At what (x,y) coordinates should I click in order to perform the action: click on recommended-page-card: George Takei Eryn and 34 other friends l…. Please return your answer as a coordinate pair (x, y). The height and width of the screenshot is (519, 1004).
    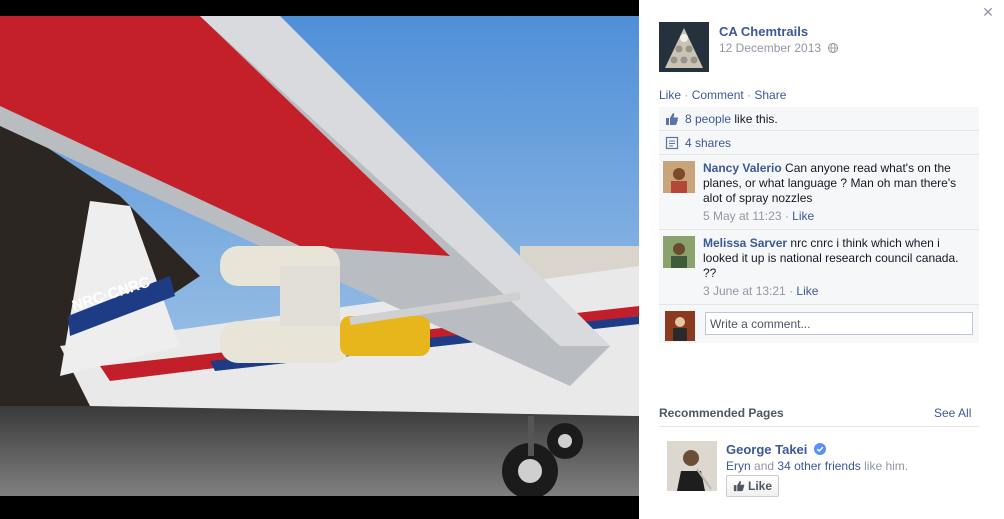
    Looking at the image, I should click on (823, 471).